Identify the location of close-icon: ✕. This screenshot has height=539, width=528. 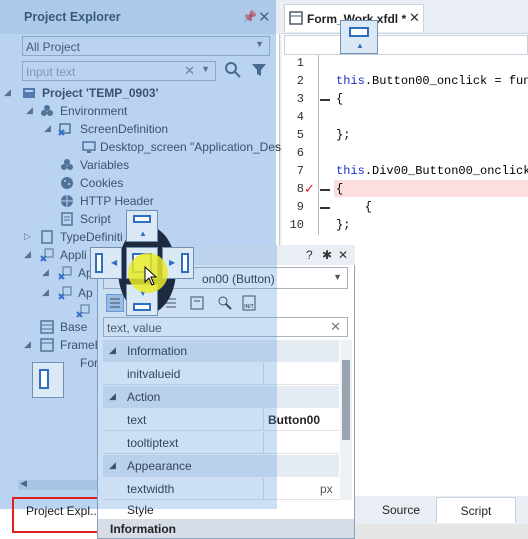
(343, 255).